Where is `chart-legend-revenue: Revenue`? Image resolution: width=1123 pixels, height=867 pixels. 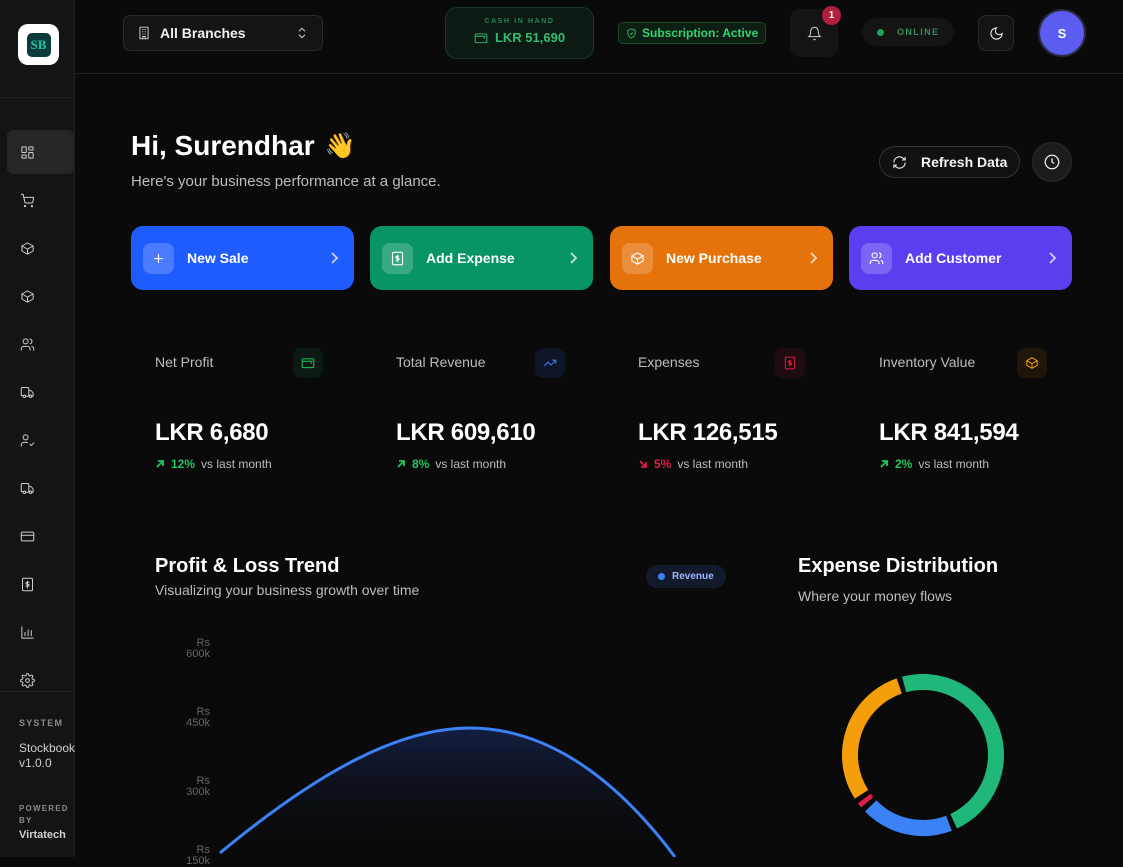
chart-legend-revenue: Revenue is located at coordinates (686, 576).